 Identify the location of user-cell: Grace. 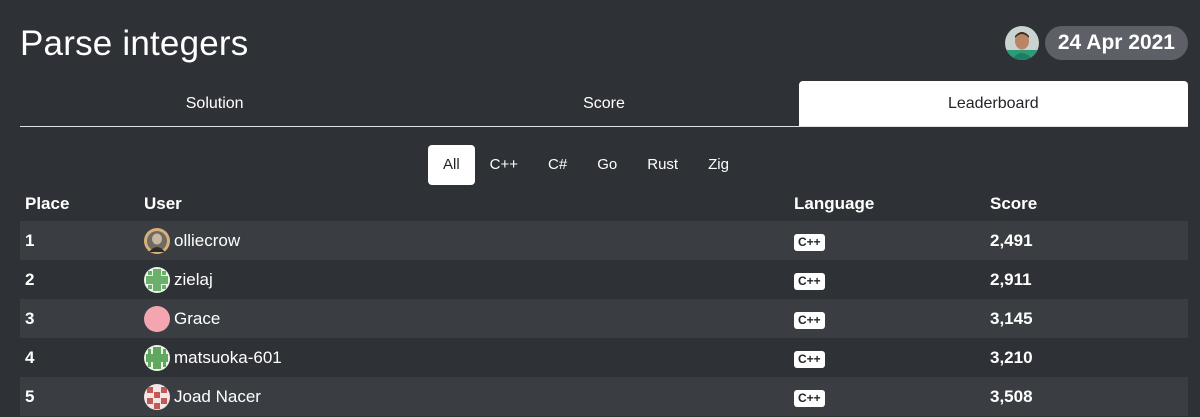
(464, 318).